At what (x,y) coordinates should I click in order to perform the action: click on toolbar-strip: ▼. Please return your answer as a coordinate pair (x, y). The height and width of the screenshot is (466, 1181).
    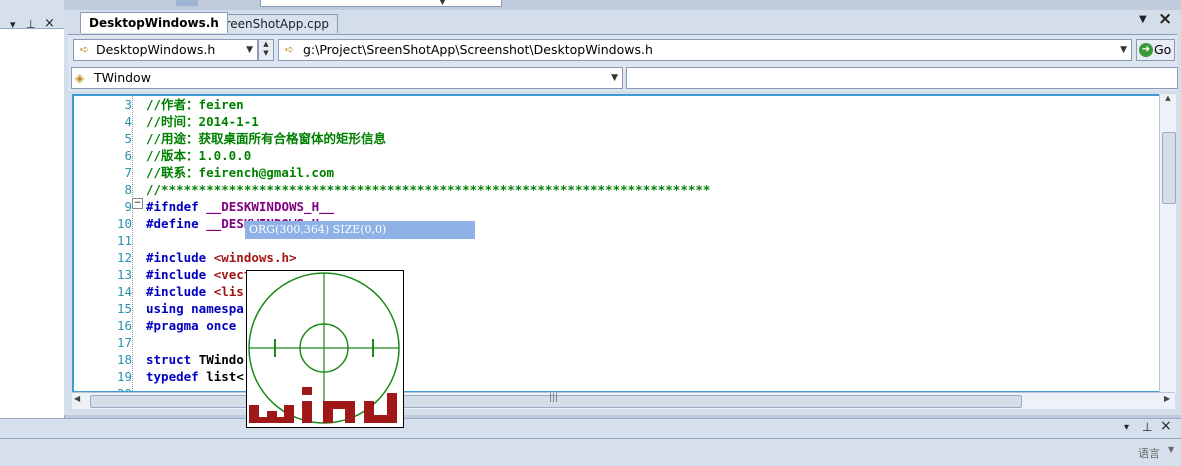
    Looking at the image, I should click on (622, 5).